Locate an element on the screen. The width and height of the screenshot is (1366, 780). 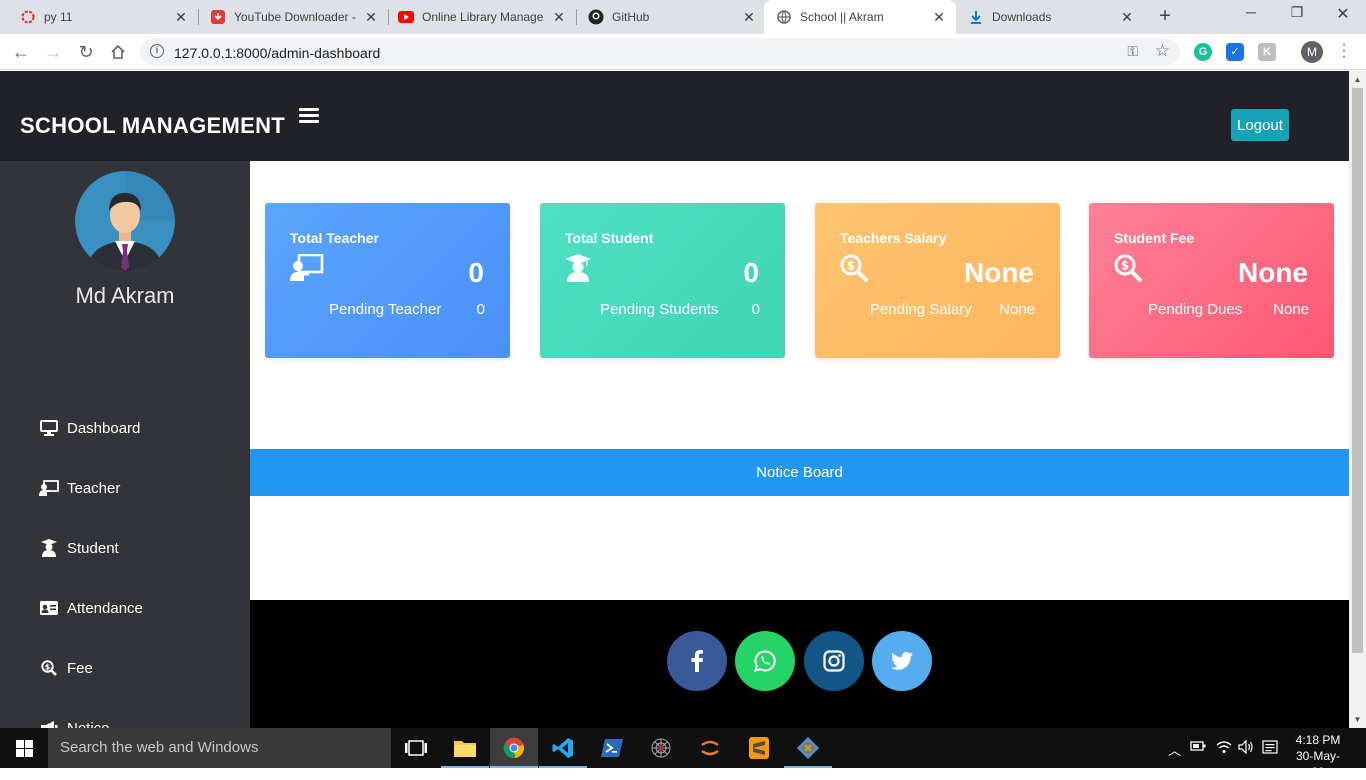
card-value: 0 is located at coordinates (476, 272).